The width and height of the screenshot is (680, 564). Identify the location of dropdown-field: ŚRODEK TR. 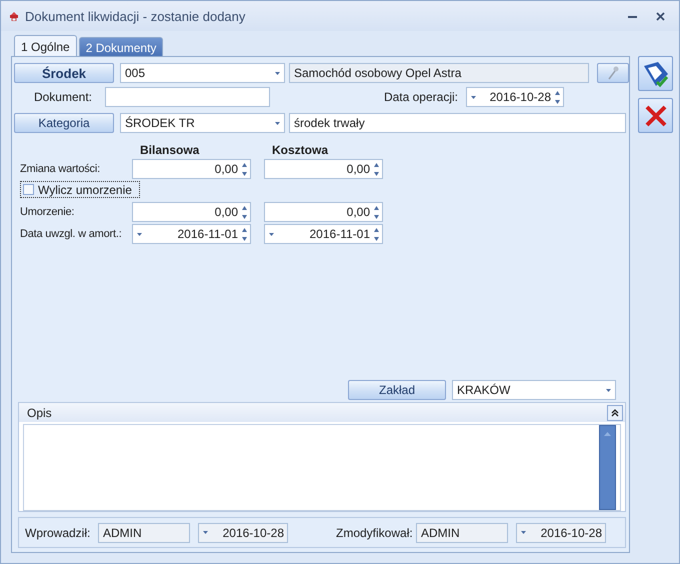
(202, 123).